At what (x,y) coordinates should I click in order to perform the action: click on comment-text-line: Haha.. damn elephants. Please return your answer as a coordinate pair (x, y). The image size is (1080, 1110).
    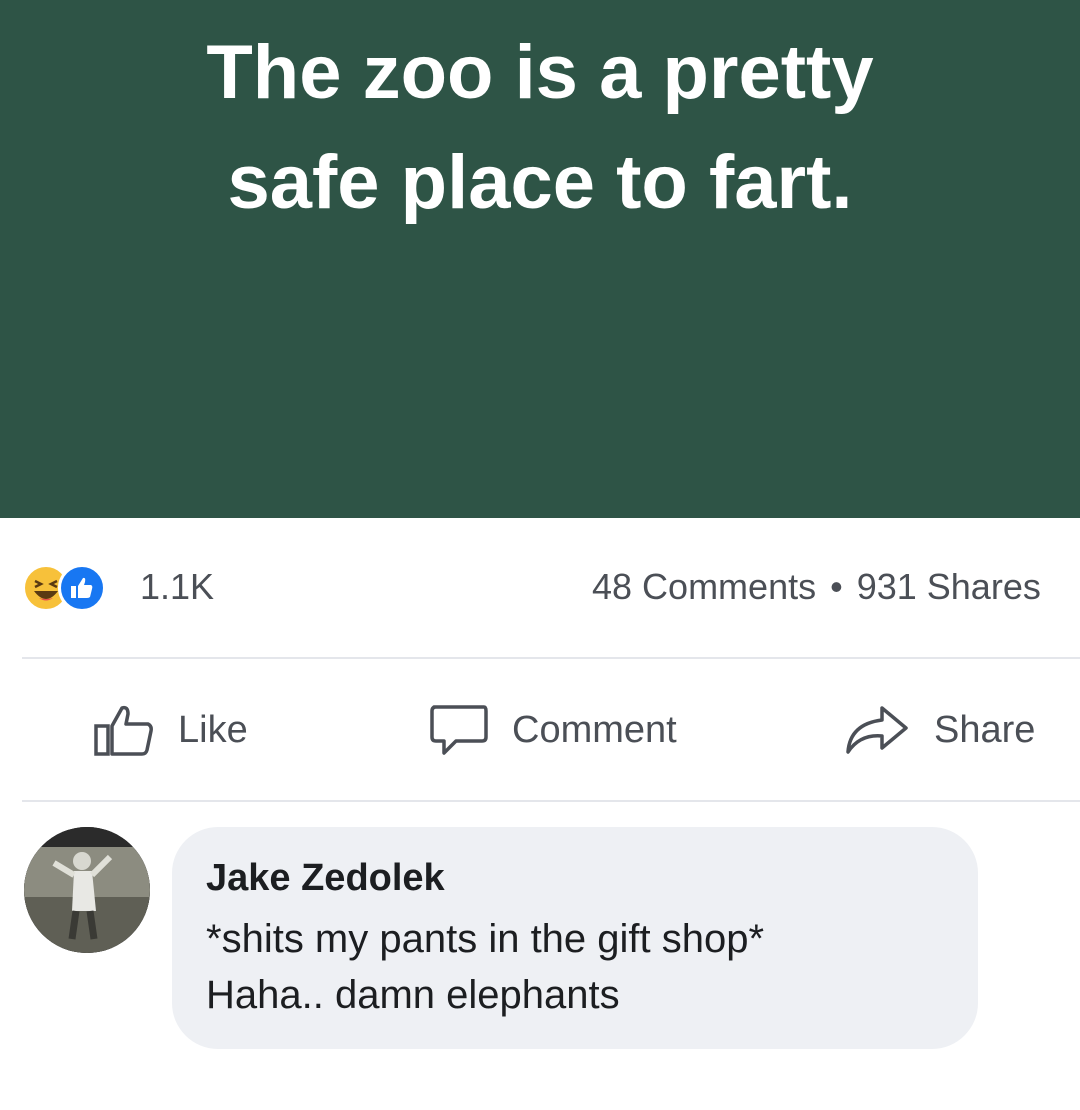
    Looking at the image, I should click on (413, 995).